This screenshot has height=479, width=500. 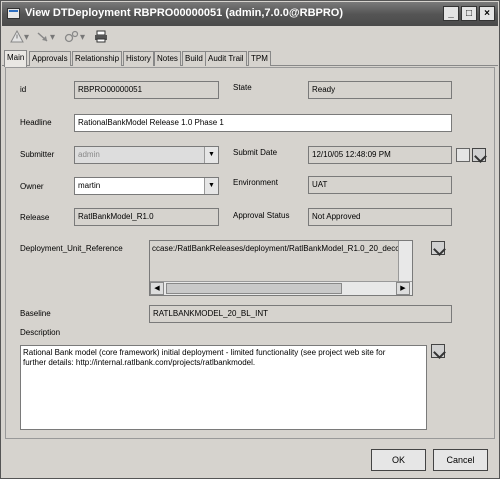 What do you see at coordinates (463, 155) in the screenshot?
I see `date-picker-button` at bounding box center [463, 155].